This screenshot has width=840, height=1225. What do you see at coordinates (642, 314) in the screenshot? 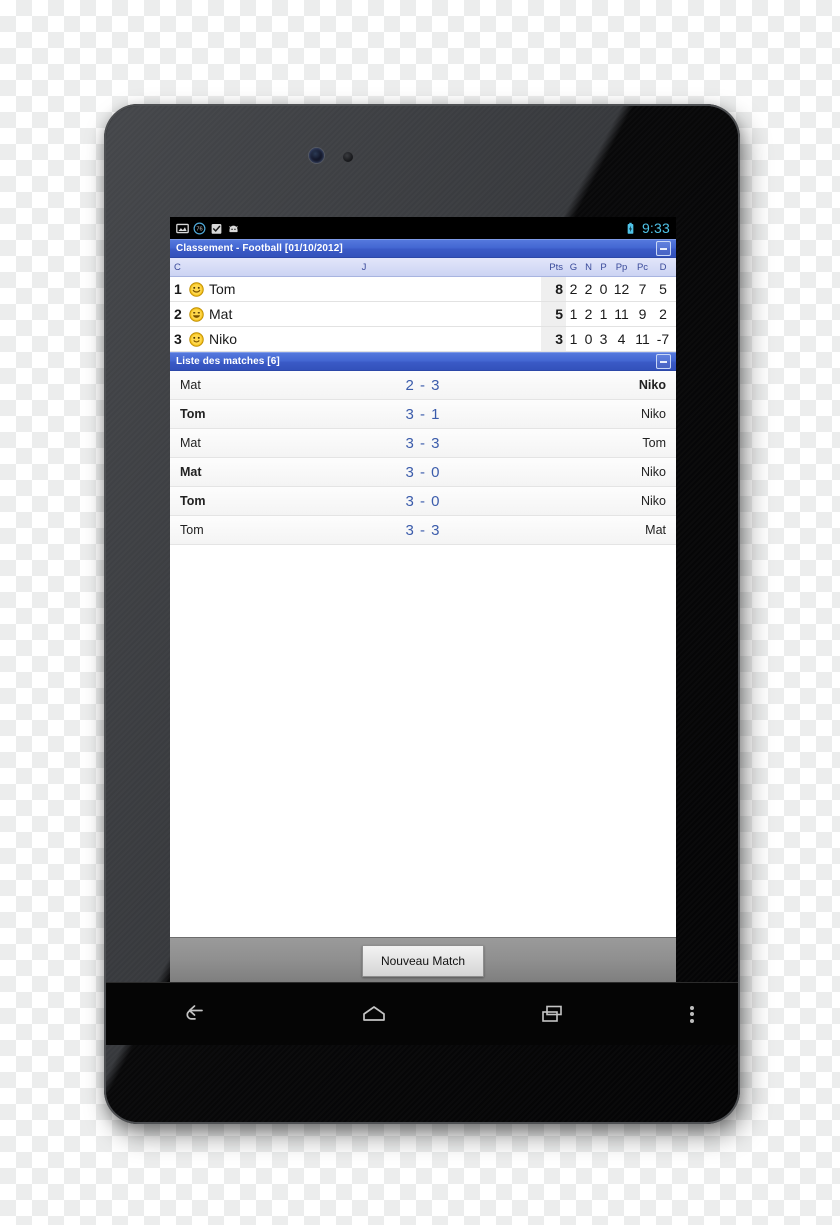
I see `goals-against-cell: 9` at bounding box center [642, 314].